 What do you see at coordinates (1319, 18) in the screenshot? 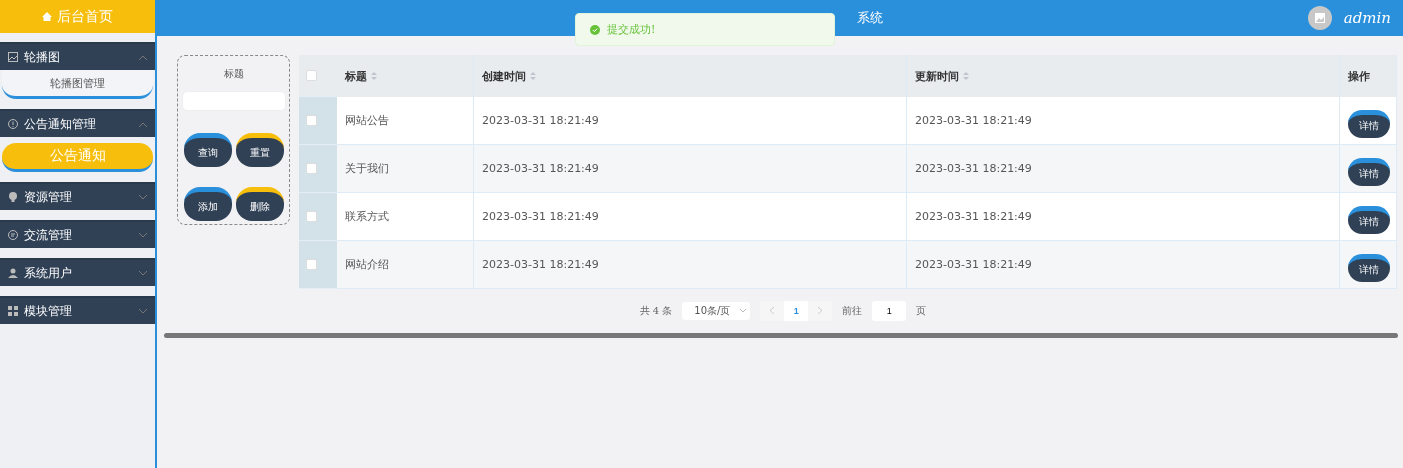
I see `avatar-image-icon` at bounding box center [1319, 18].